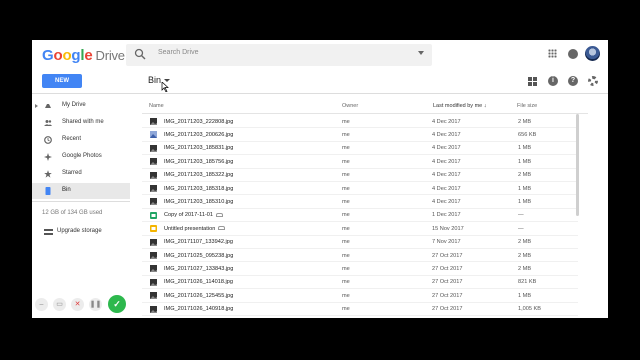  I want to click on column-modified: Last modified by me ↓, so click(460, 106).